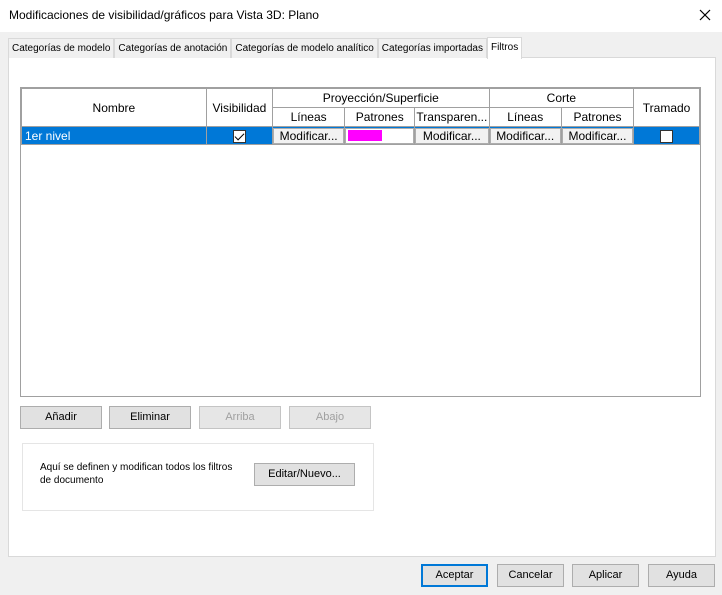  Describe the element at coordinates (240, 417) in the screenshot. I see `arriba-button: Arriba` at that location.